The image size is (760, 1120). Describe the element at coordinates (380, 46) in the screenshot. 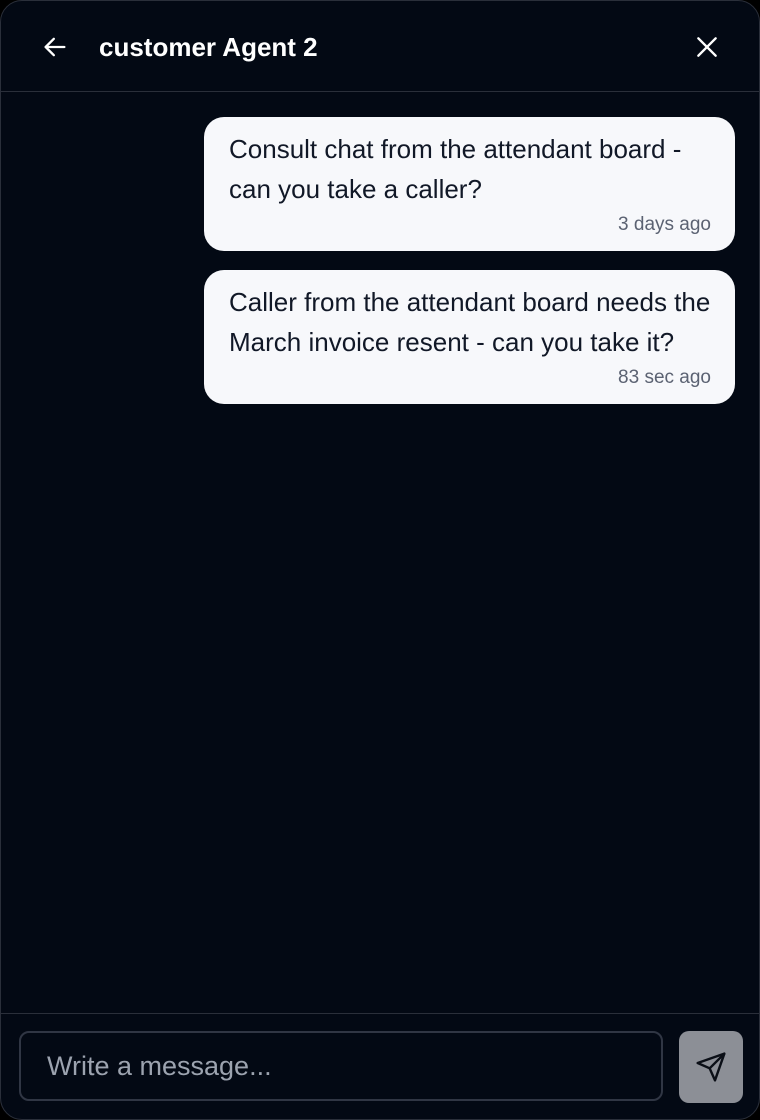

I see `chat-header: customer Agent 2` at that location.